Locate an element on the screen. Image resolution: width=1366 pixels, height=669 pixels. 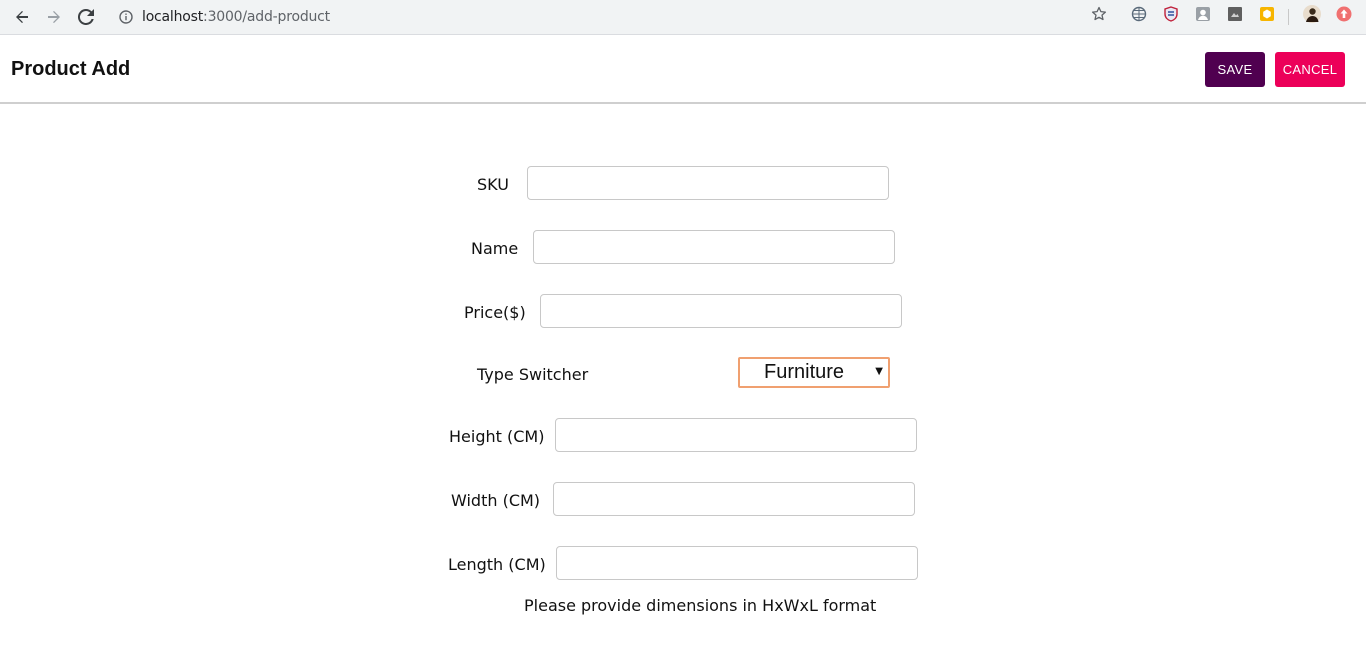
shield-icon is located at coordinates (1171, 16).